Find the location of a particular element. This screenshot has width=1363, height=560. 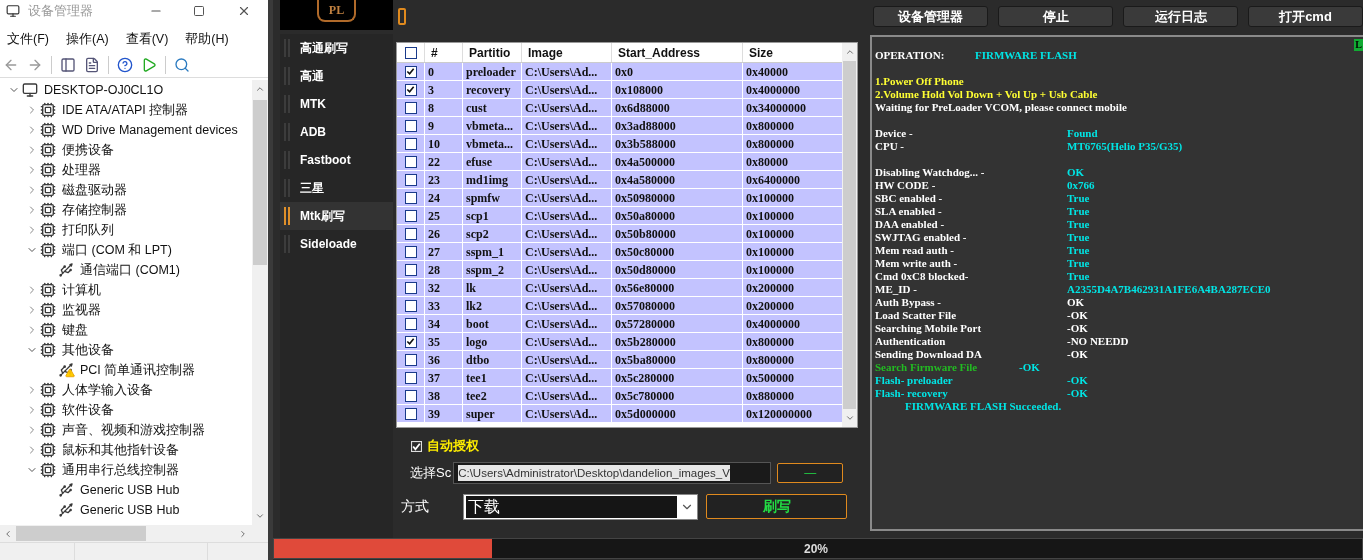

tree-item: IDE ATA/ATAPI 控制器 is located at coordinates (125, 110).